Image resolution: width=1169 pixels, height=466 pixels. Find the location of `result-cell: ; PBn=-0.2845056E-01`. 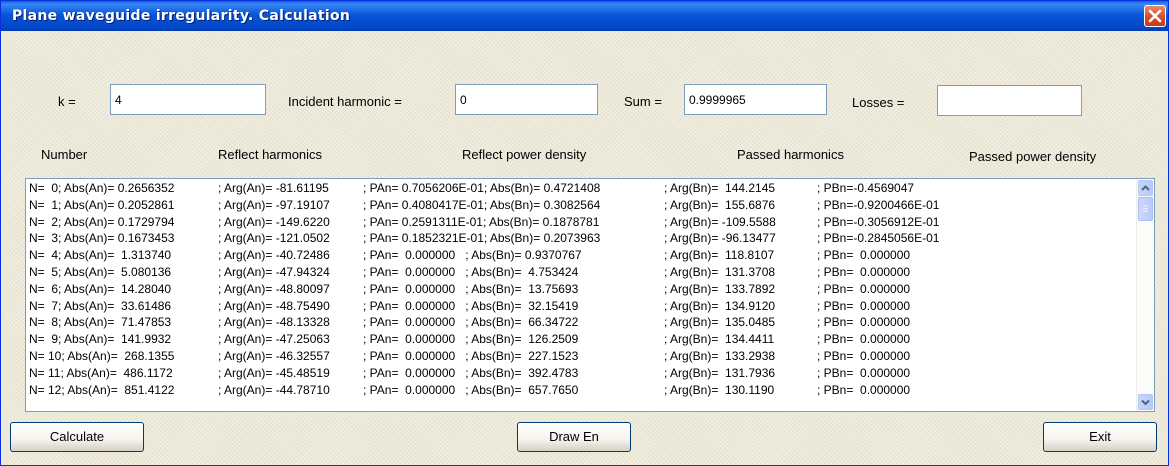

result-cell: ; PBn=-0.2845056E-01 is located at coordinates (878, 238).